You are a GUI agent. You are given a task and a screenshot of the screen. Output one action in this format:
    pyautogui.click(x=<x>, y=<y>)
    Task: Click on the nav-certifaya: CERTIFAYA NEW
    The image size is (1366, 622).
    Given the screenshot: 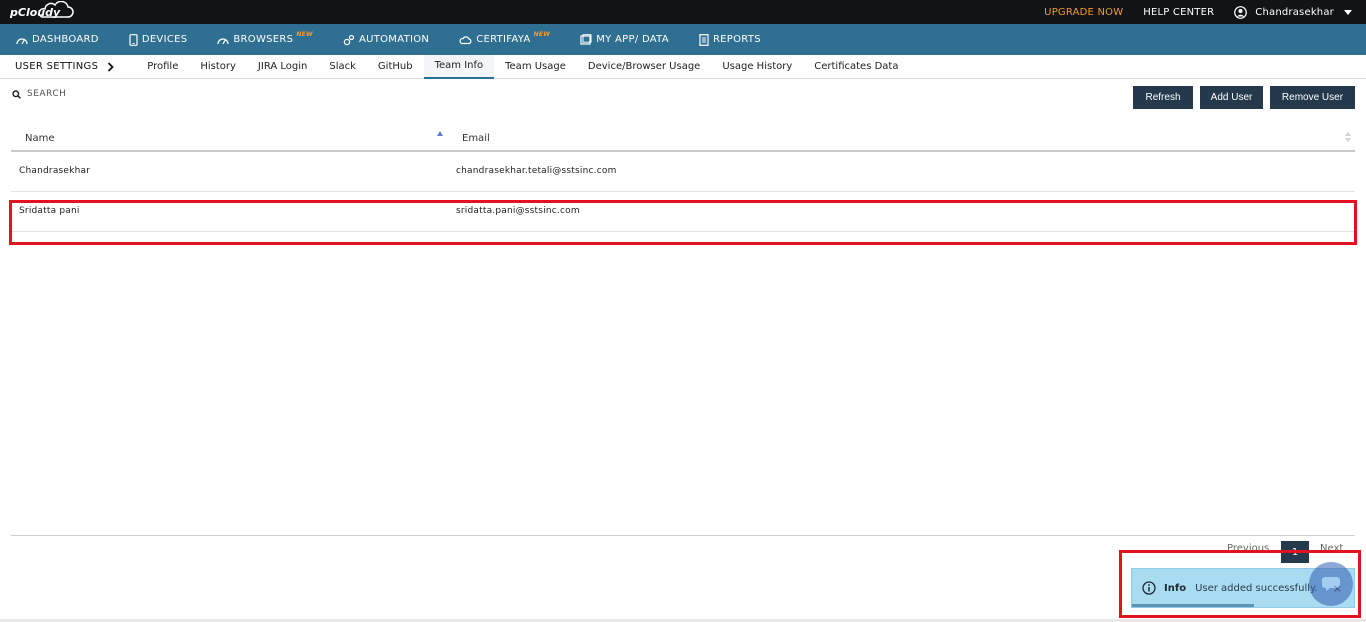 What is the action you would take?
    pyautogui.click(x=505, y=38)
    